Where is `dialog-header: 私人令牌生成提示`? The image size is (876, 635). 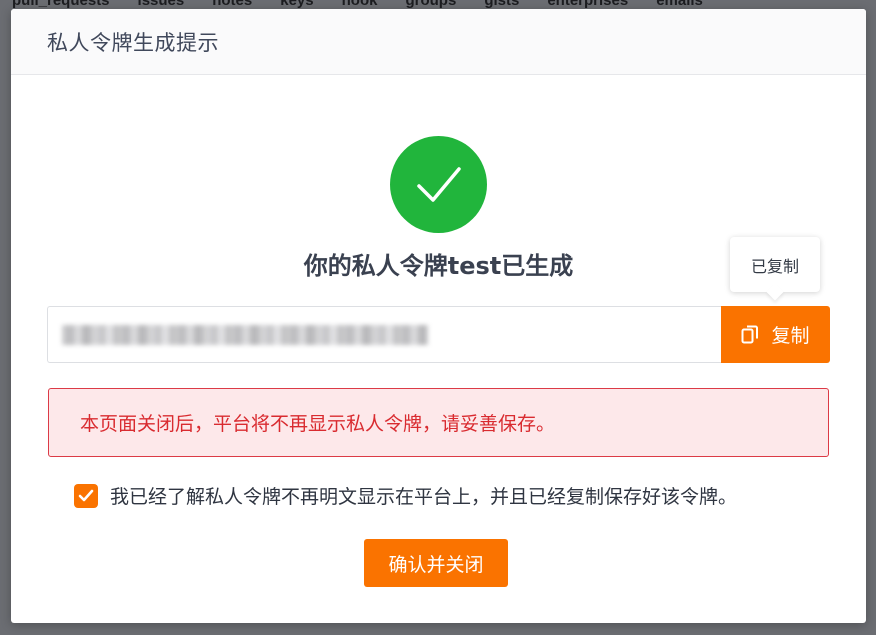
dialog-header: 私人令牌生成提示 is located at coordinates (438, 42).